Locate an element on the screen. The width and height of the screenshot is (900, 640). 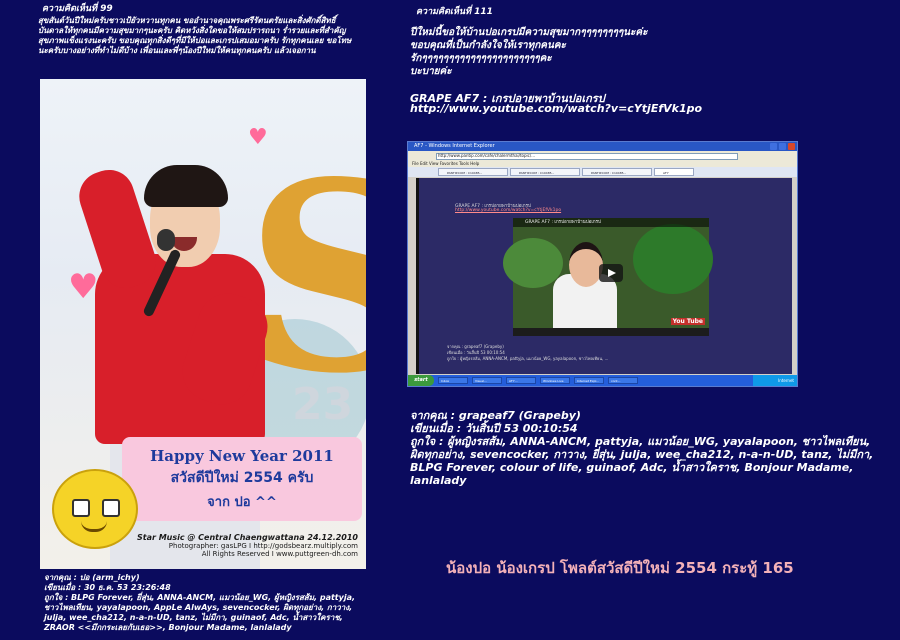
message-line: ขอบคุณที่เป็นกำลังใจให้เราทุกคนคะ is located at coordinates (488, 45).